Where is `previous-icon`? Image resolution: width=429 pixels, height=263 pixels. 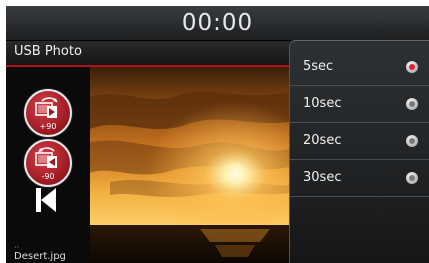 previous-icon is located at coordinates (38, 200).